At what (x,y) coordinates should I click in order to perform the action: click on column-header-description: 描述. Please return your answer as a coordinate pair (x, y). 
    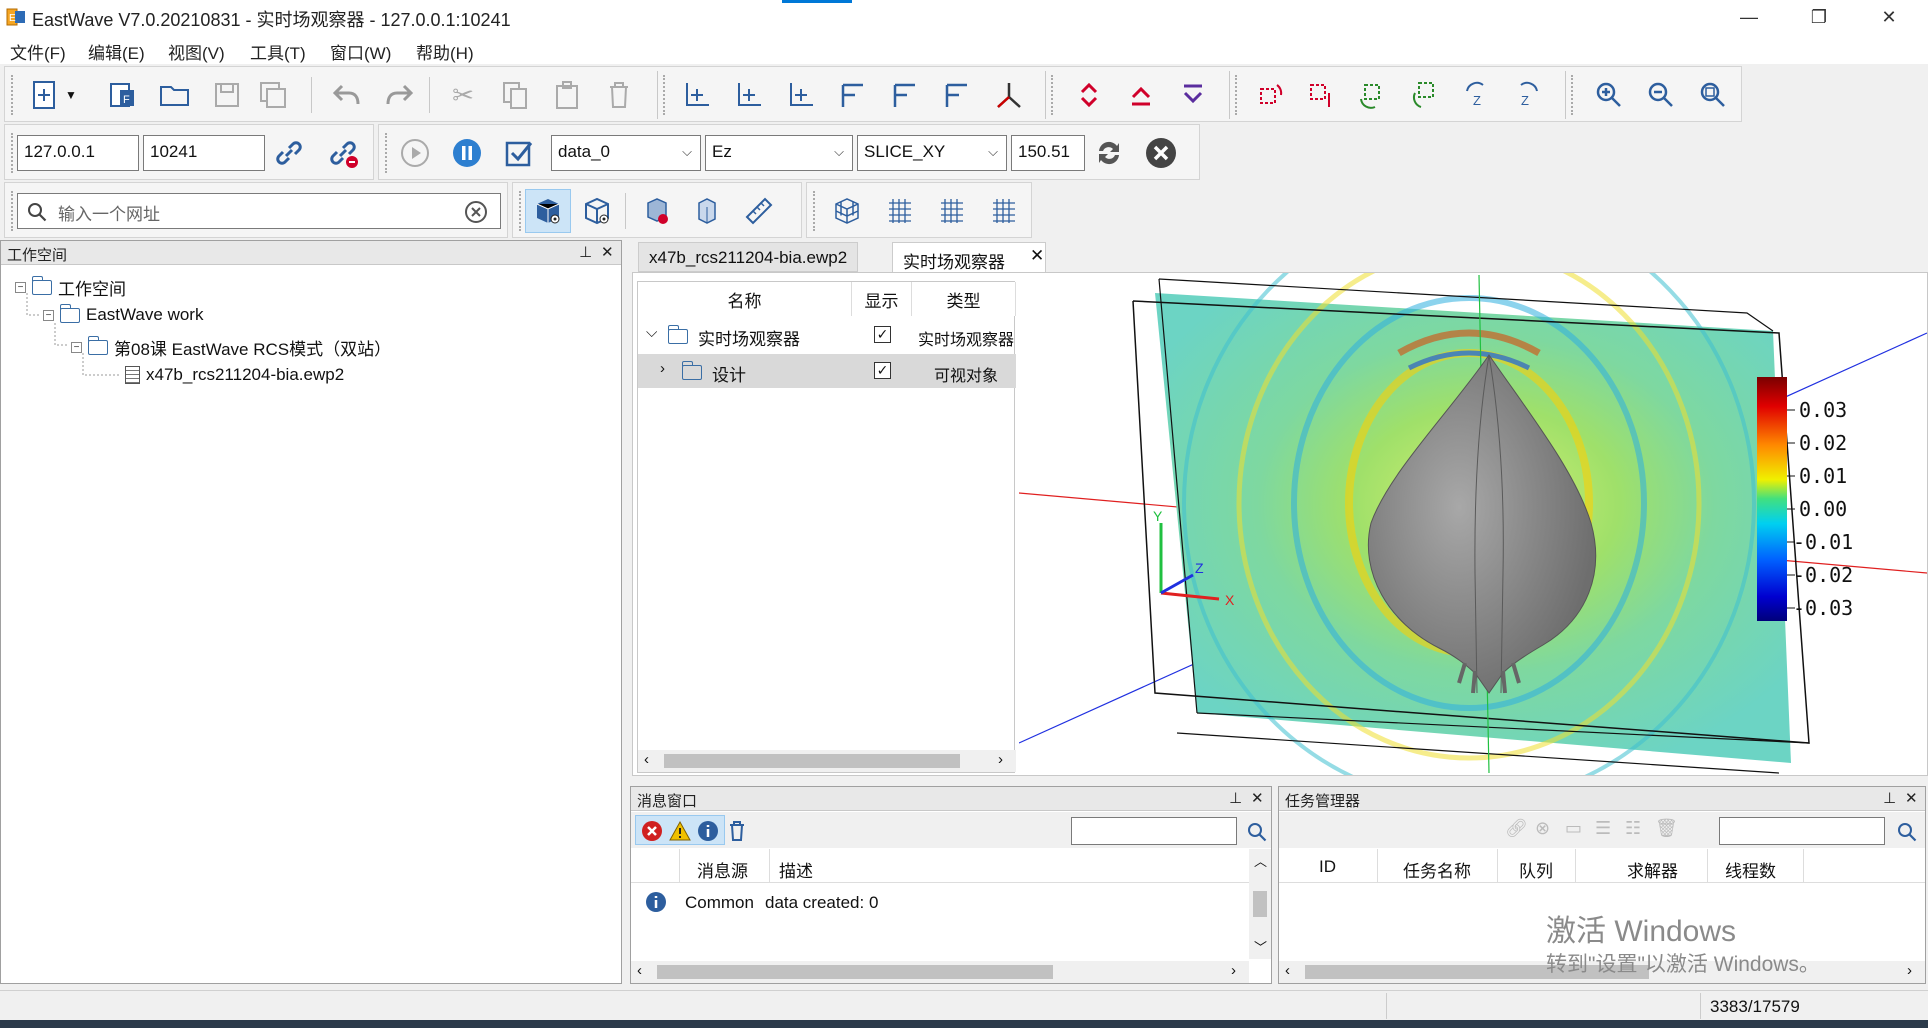
    Looking at the image, I should click on (796, 869).